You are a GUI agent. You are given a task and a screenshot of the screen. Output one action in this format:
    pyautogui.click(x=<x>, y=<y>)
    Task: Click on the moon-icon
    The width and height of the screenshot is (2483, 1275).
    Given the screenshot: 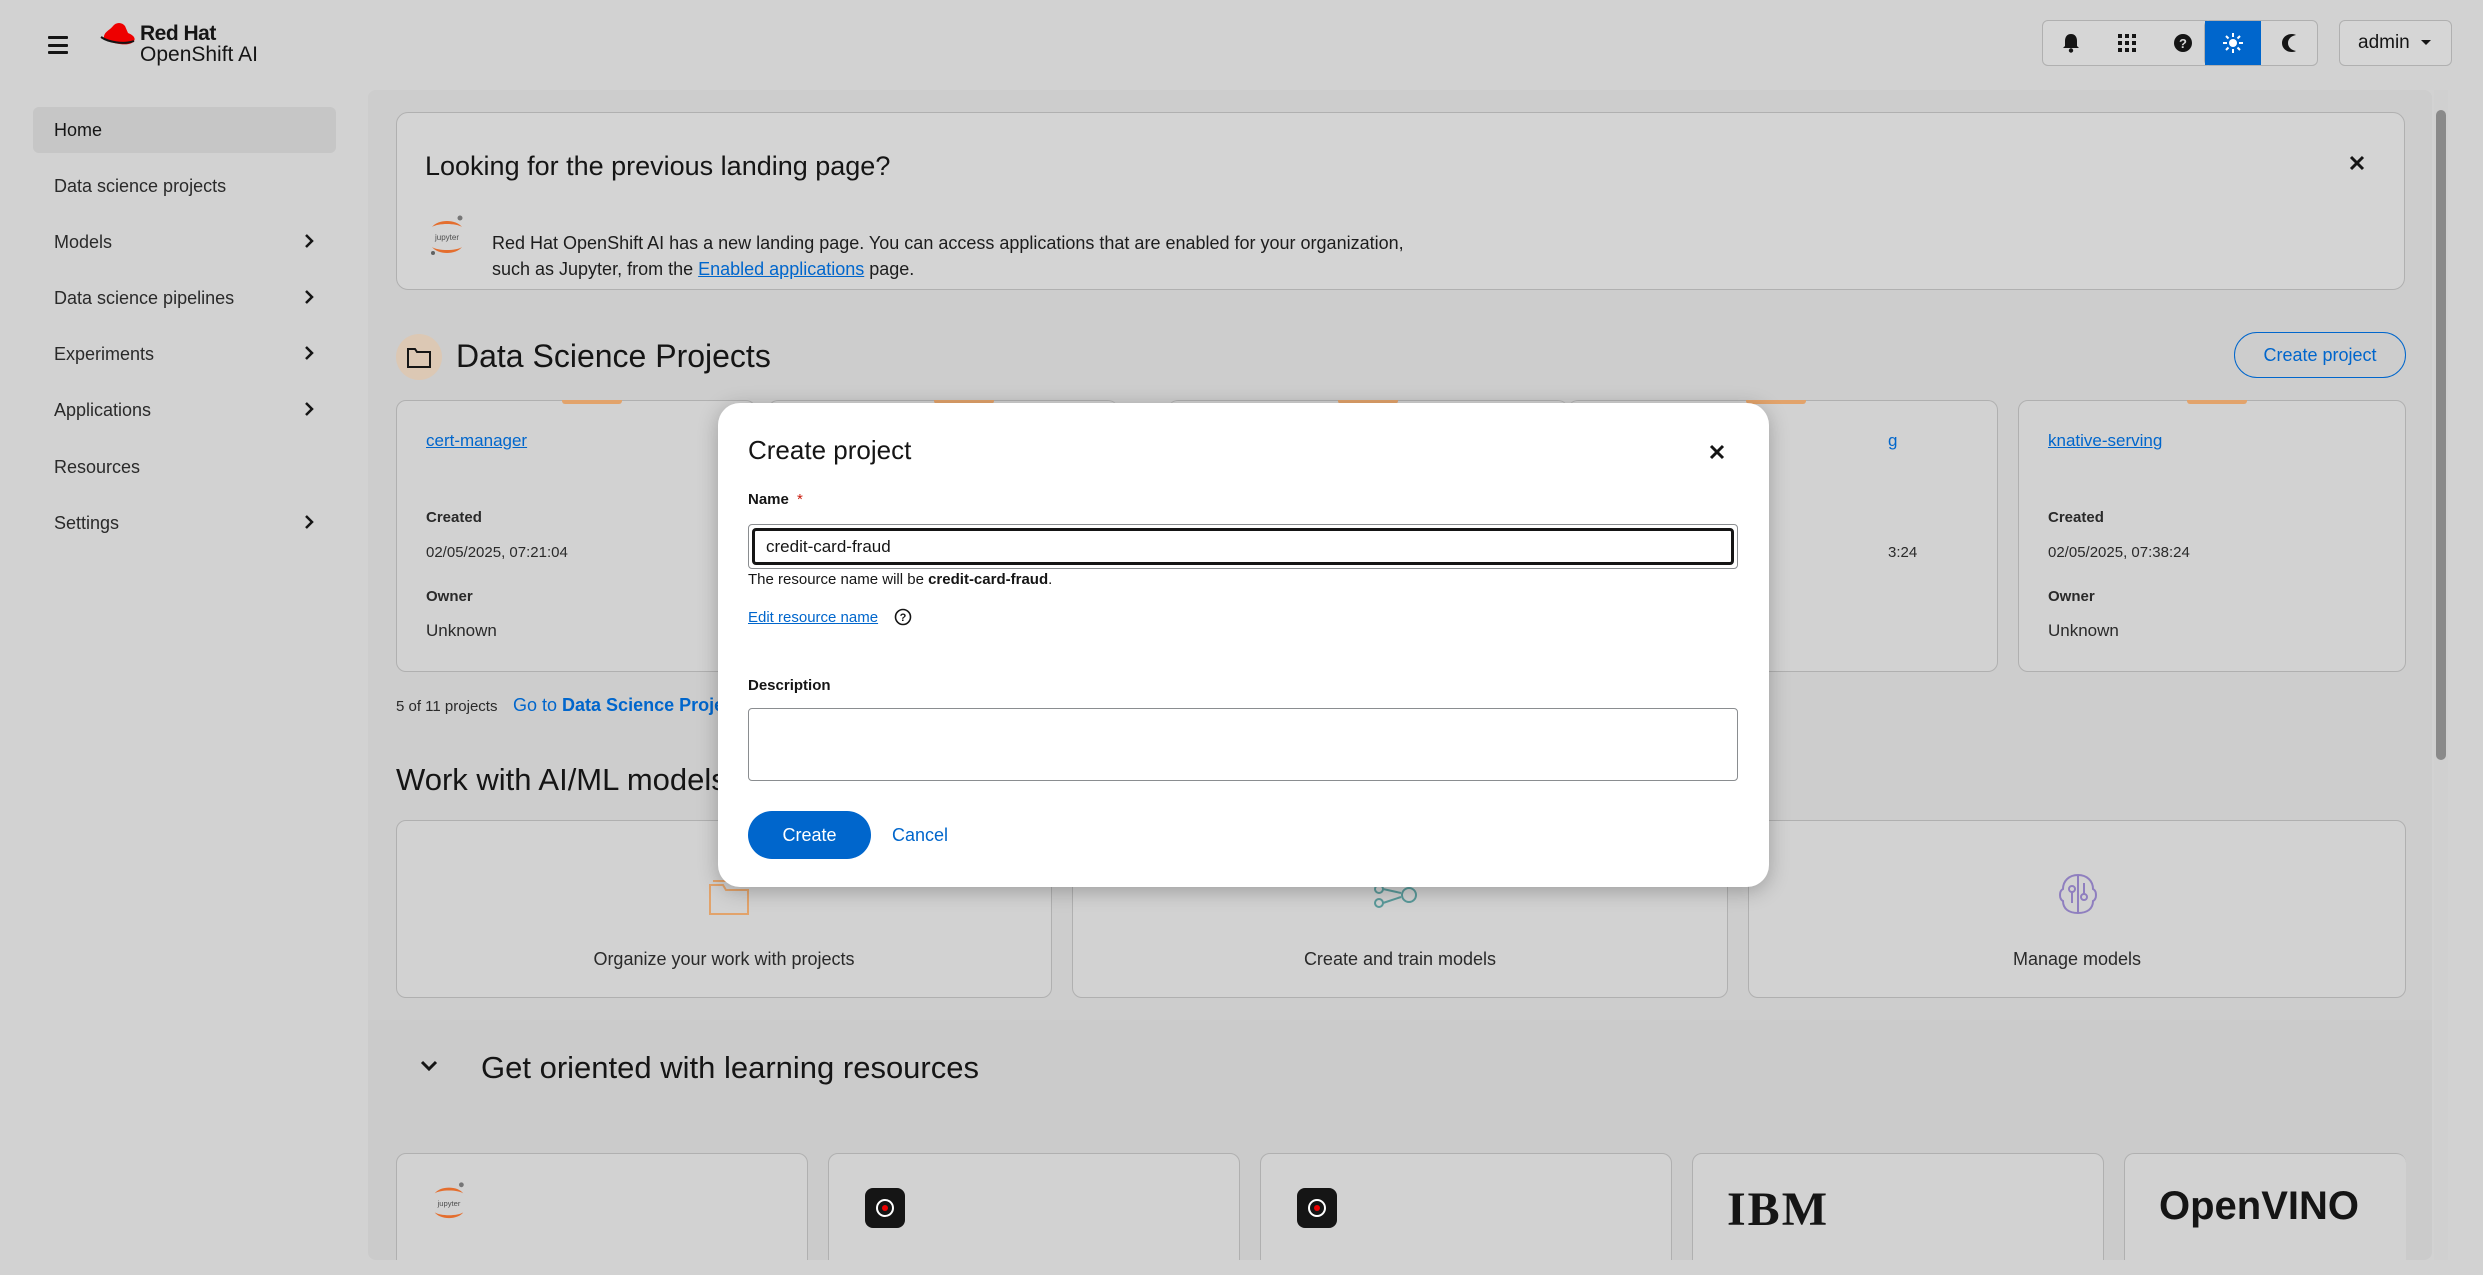 What is the action you would take?
    pyautogui.click(x=2289, y=43)
    